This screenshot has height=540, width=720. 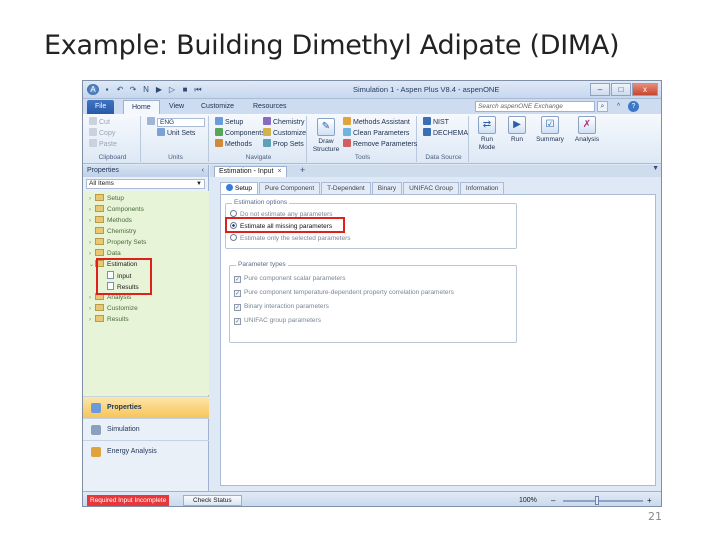 I want to click on search-icon: ⌕, so click(x=602, y=106).